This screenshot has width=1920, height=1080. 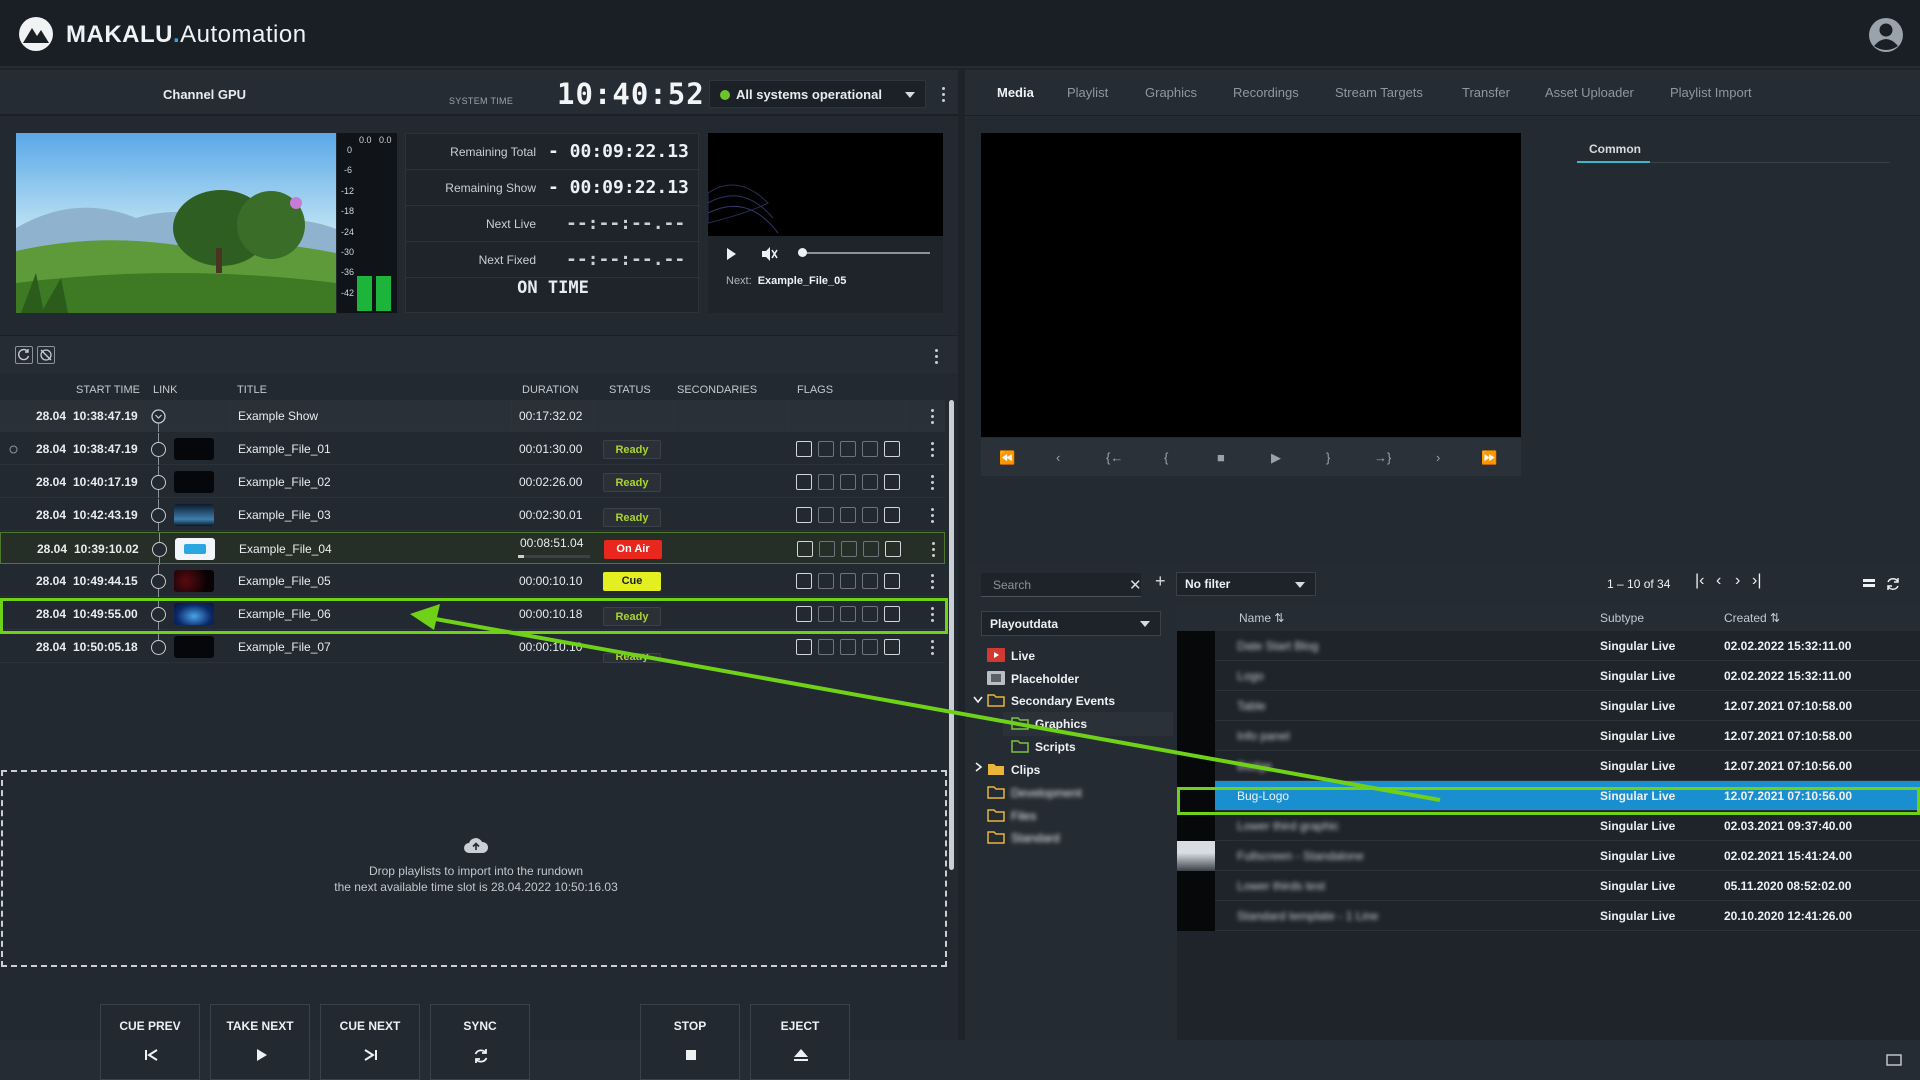 What do you see at coordinates (1088, 747) in the screenshot?
I see `tree-item-scripts: Scripts` at bounding box center [1088, 747].